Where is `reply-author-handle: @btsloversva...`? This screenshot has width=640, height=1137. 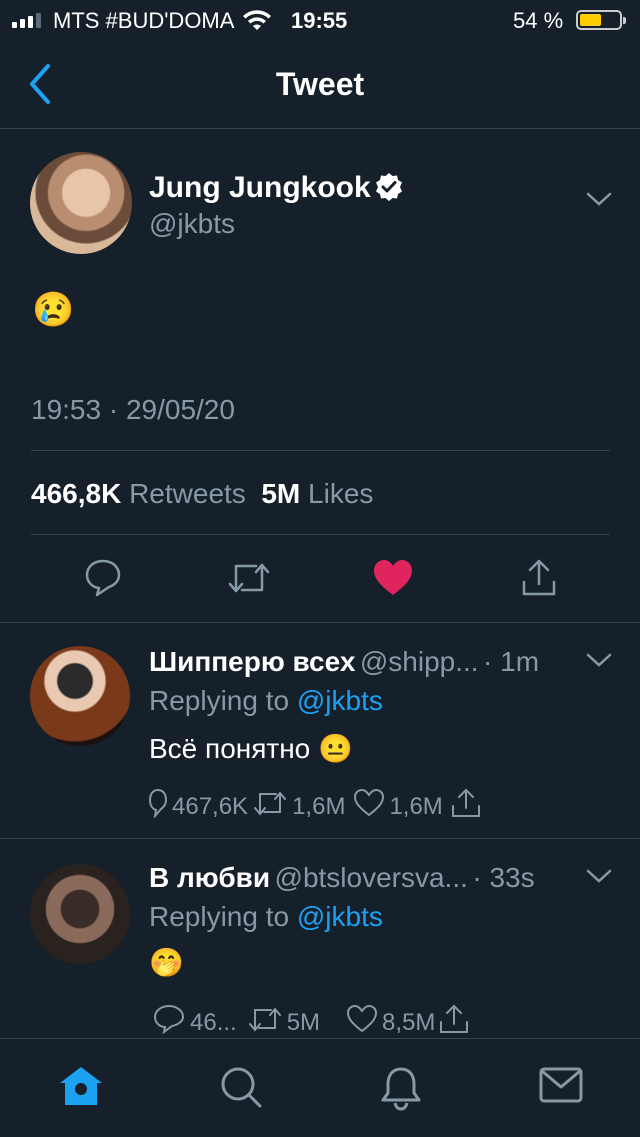
reply-author-handle: @btsloversva... is located at coordinates (371, 877).